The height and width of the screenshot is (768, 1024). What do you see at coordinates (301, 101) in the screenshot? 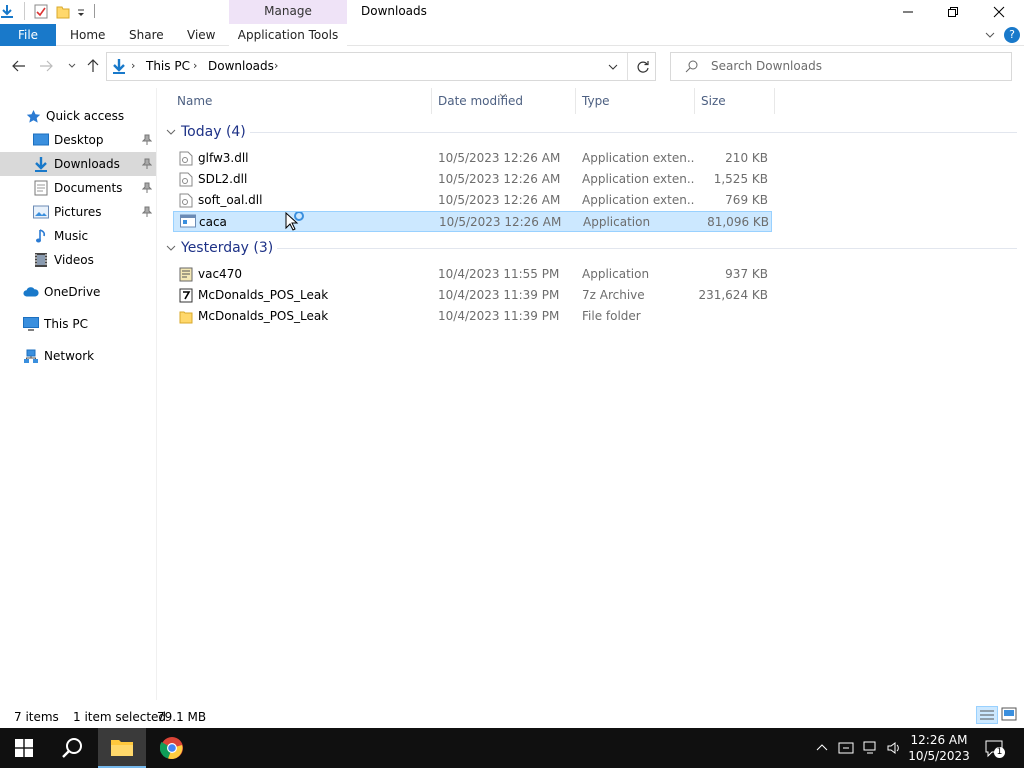
I see `column-header-name: Name` at bounding box center [301, 101].